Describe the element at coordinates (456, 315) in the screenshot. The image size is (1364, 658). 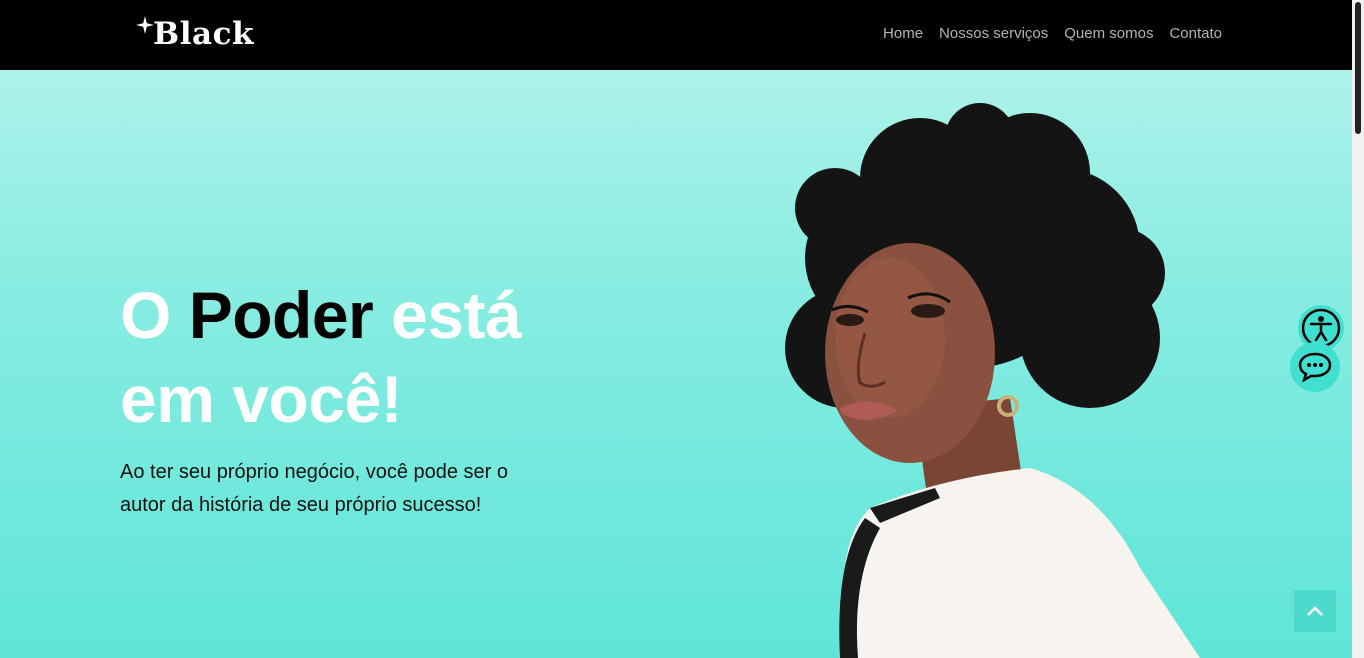
I see `headline-word-esta: está` at that location.